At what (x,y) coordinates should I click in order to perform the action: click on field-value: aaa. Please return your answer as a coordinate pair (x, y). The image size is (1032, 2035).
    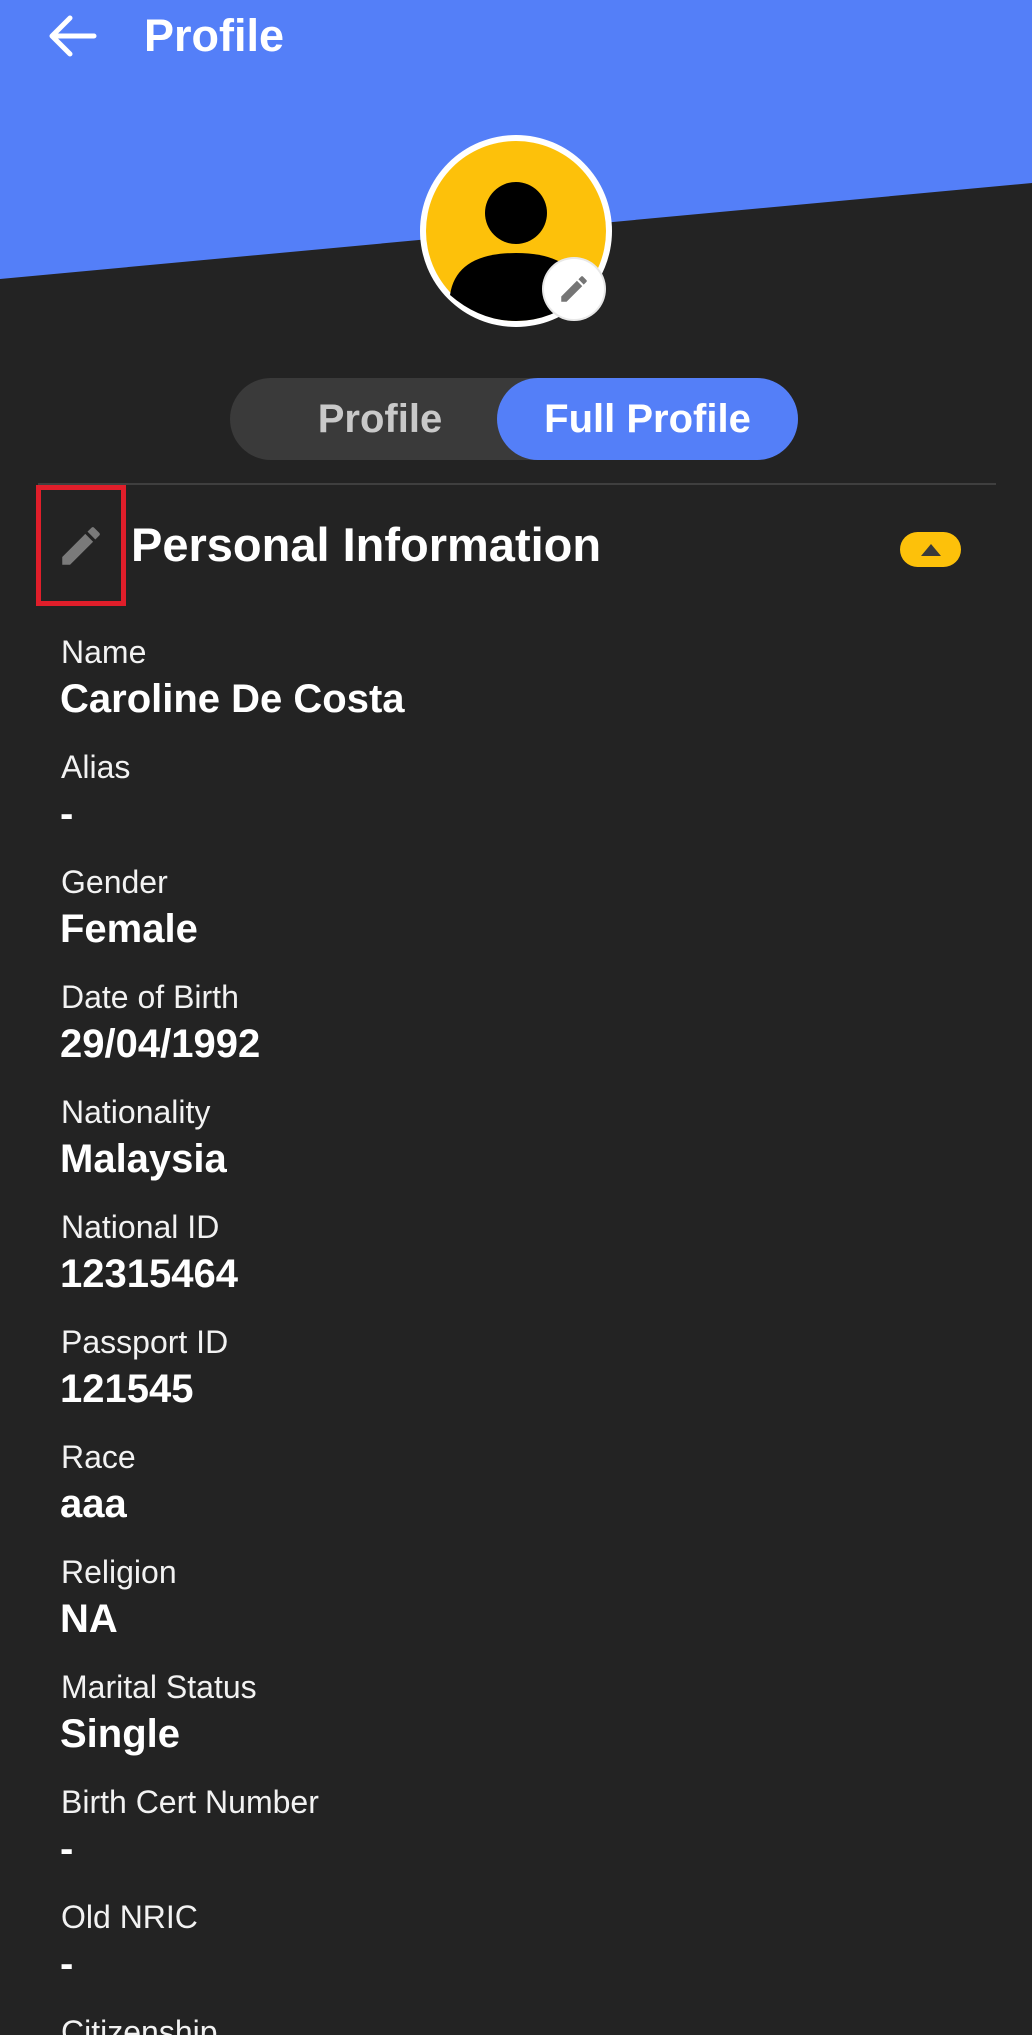
    Looking at the image, I should click on (93, 1504).